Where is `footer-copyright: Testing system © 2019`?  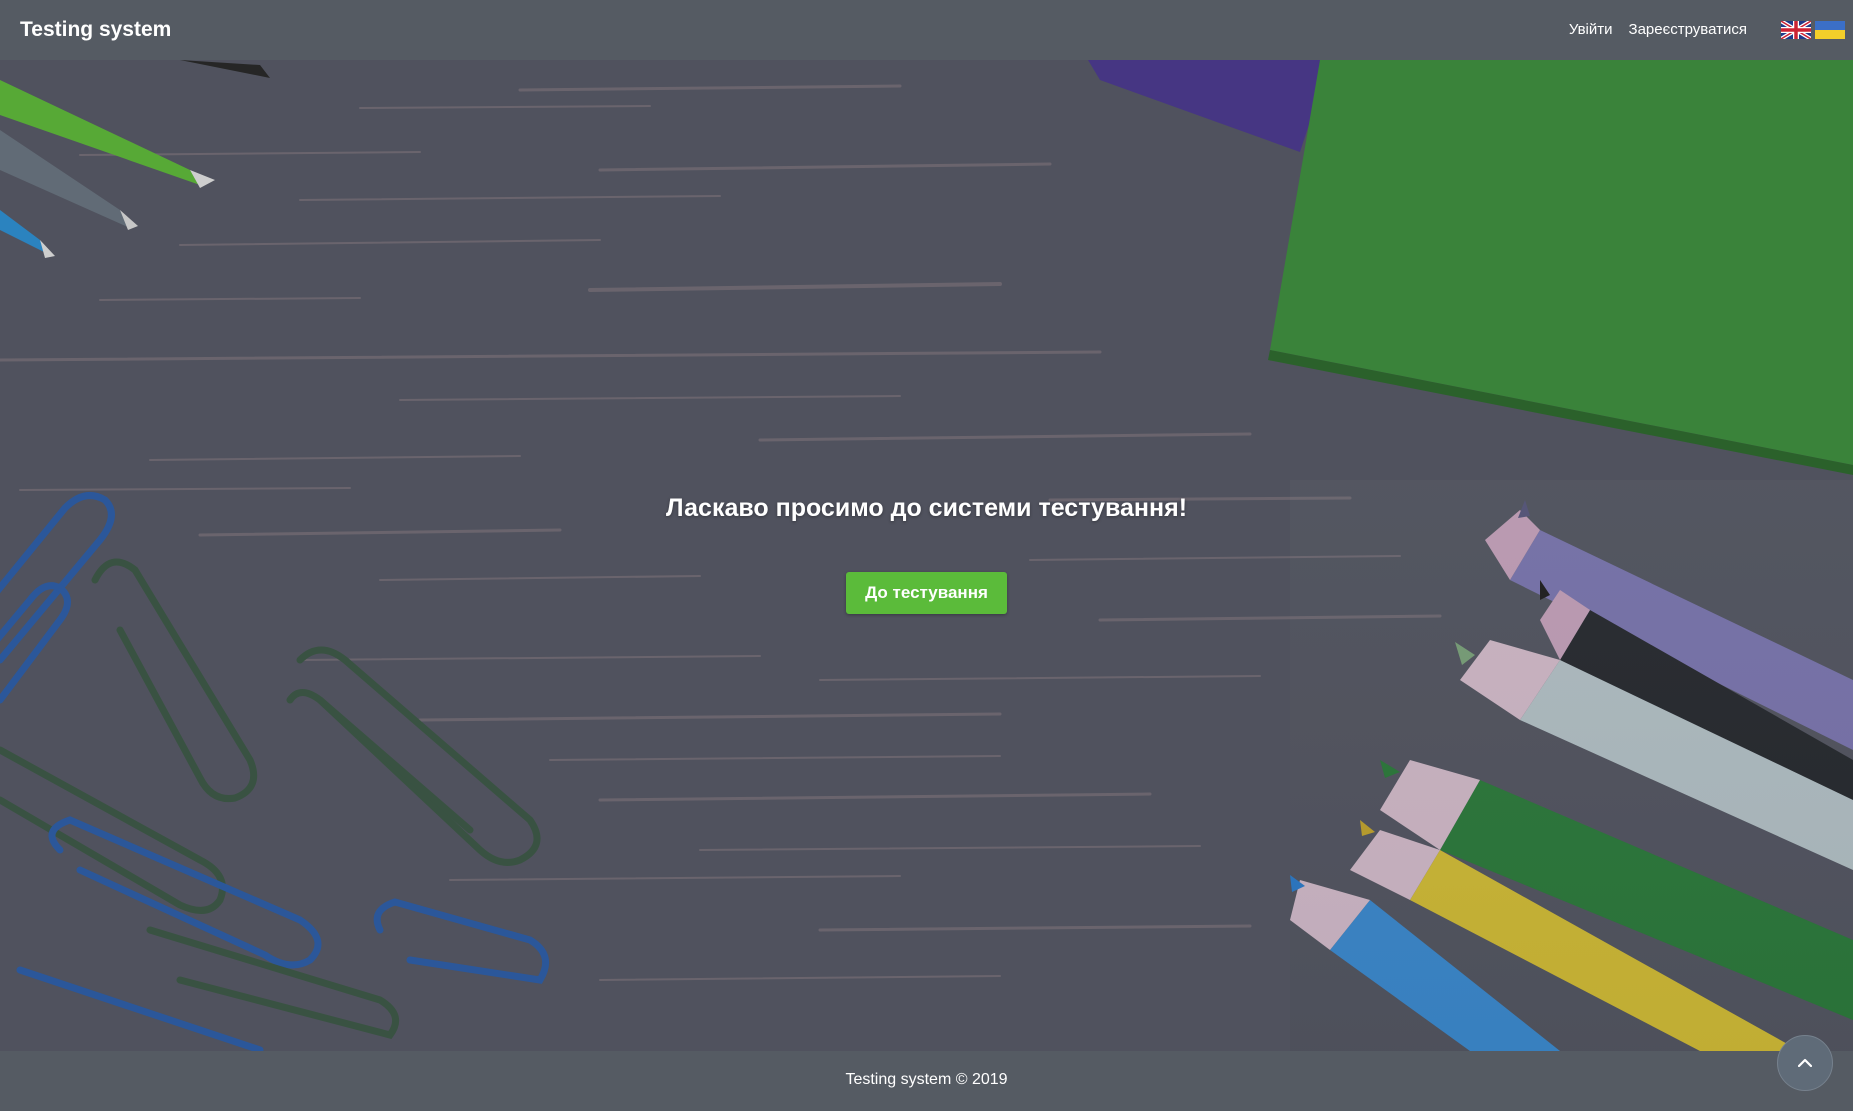
footer-copyright: Testing system © 2019 is located at coordinates (926, 1079).